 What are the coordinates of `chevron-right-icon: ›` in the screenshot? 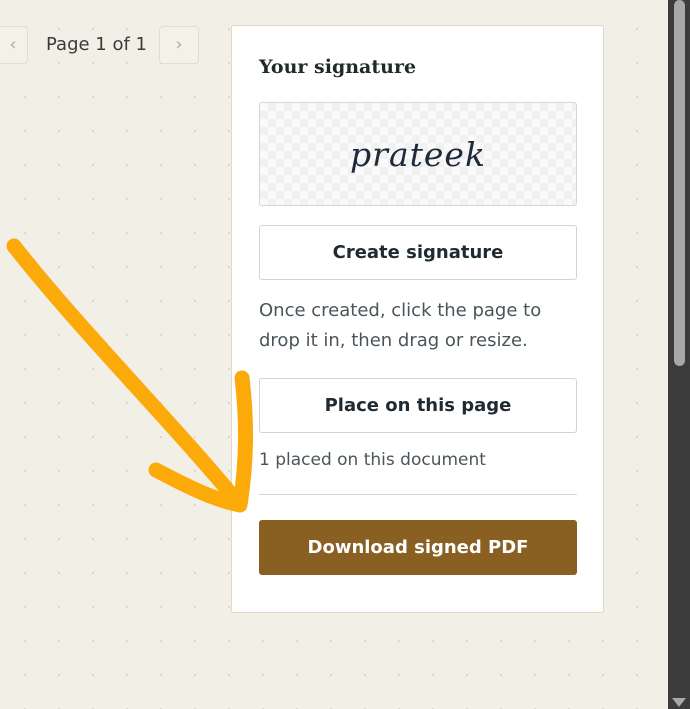 It's located at (179, 44).